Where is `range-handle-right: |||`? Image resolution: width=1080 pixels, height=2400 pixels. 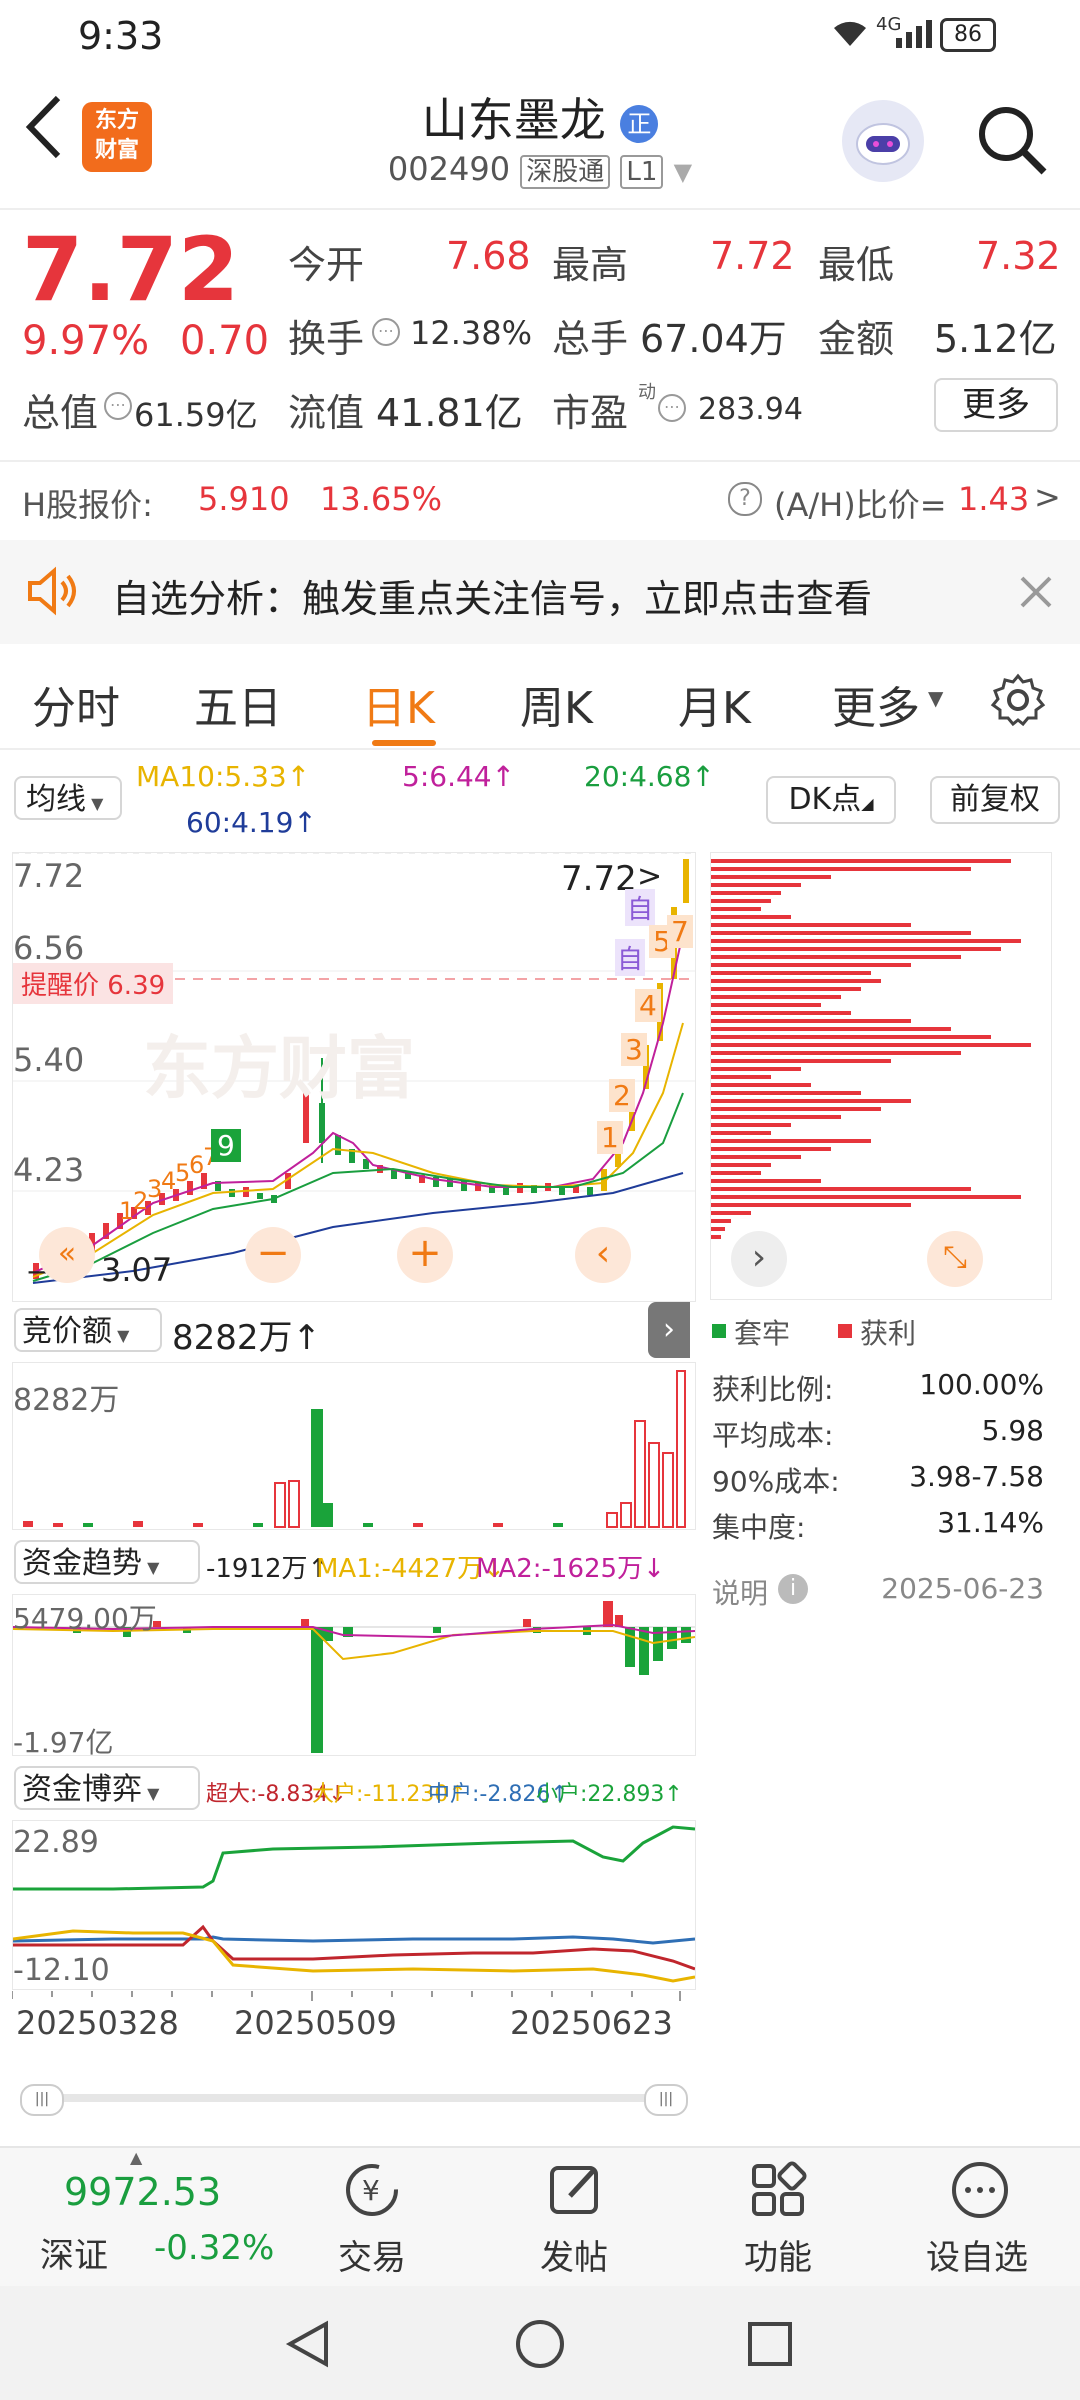
range-handle-right: ||| is located at coordinates (666, 2100).